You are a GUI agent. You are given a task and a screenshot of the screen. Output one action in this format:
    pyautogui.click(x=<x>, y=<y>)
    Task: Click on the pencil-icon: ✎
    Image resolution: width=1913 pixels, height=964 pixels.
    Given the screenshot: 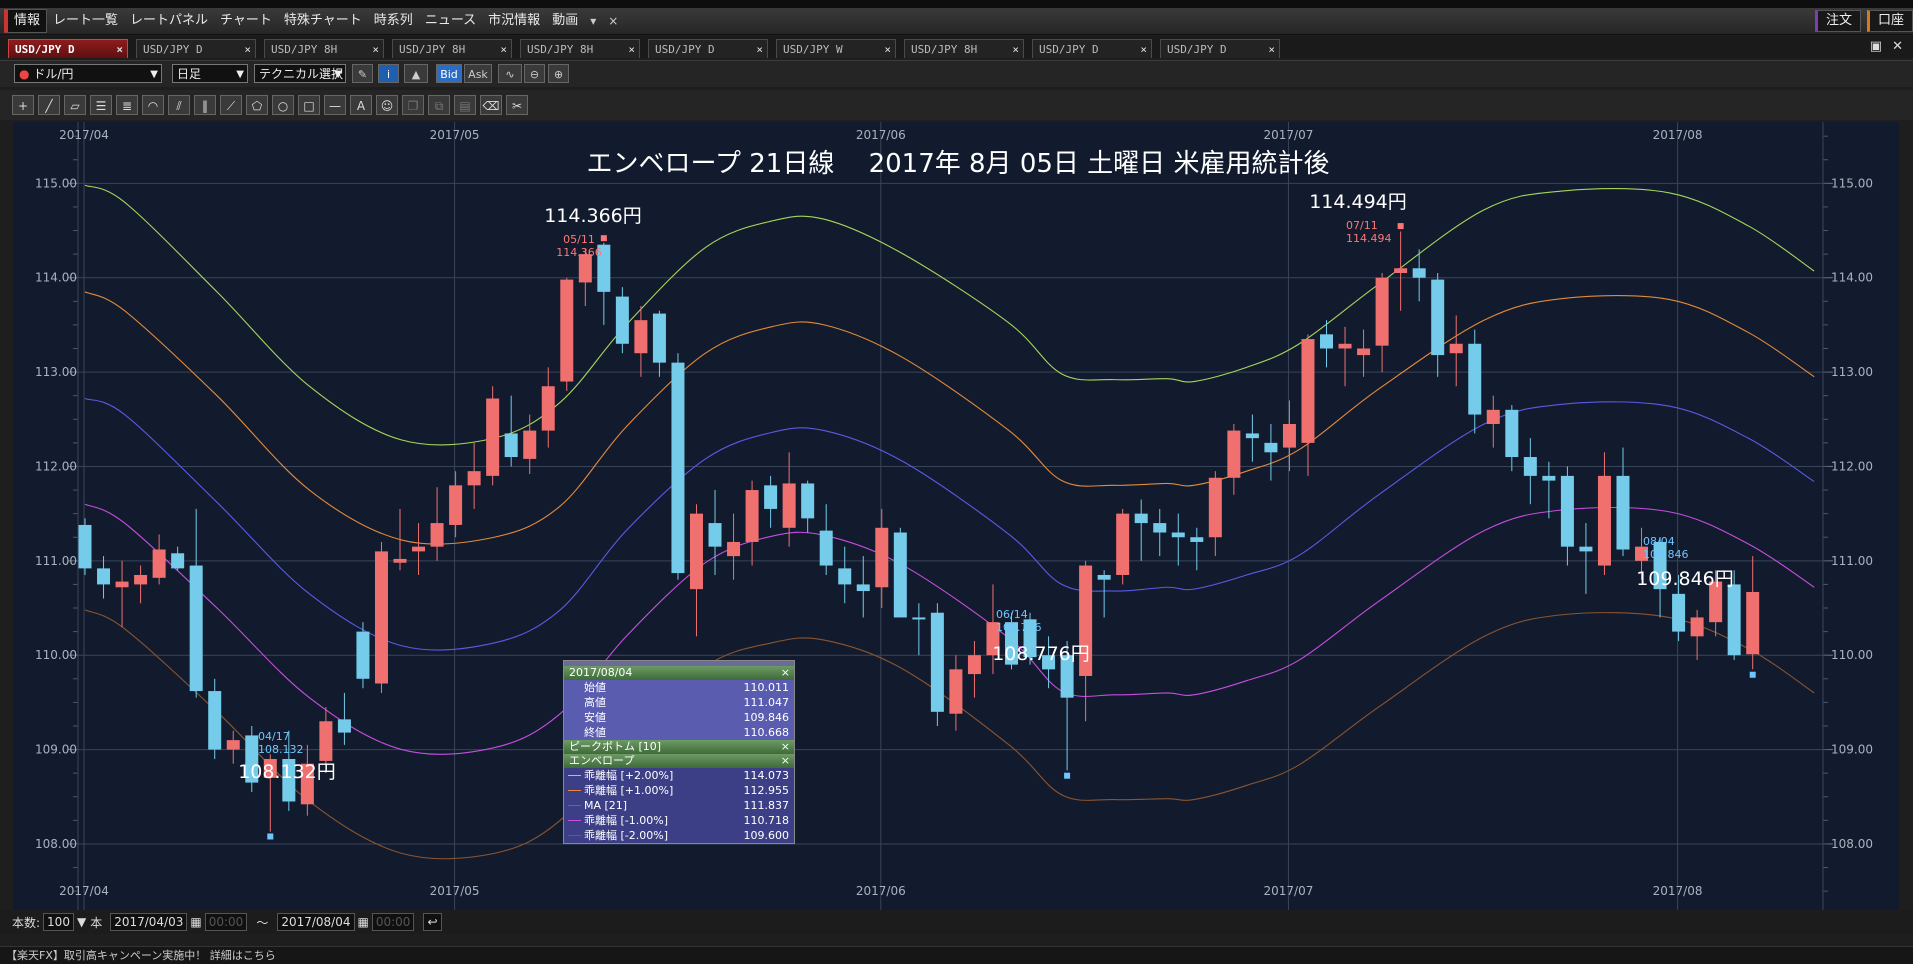 What is the action you would take?
    pyautogui.click(x=362, y=73)
    